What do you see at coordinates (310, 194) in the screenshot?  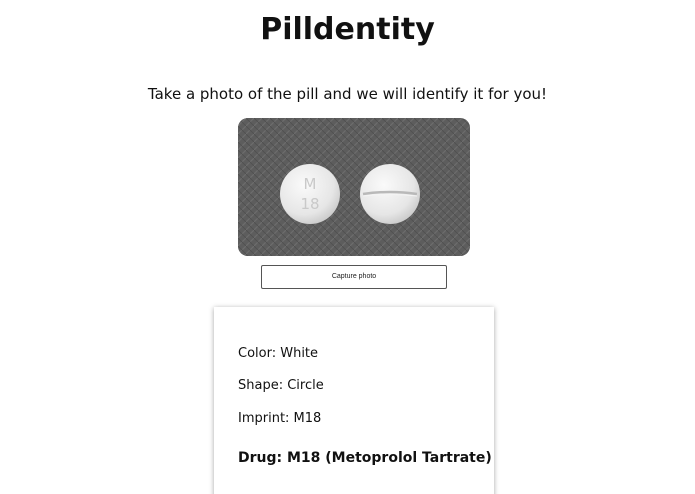 I see `pill-front: M 18` at bounding box center [310, 194].